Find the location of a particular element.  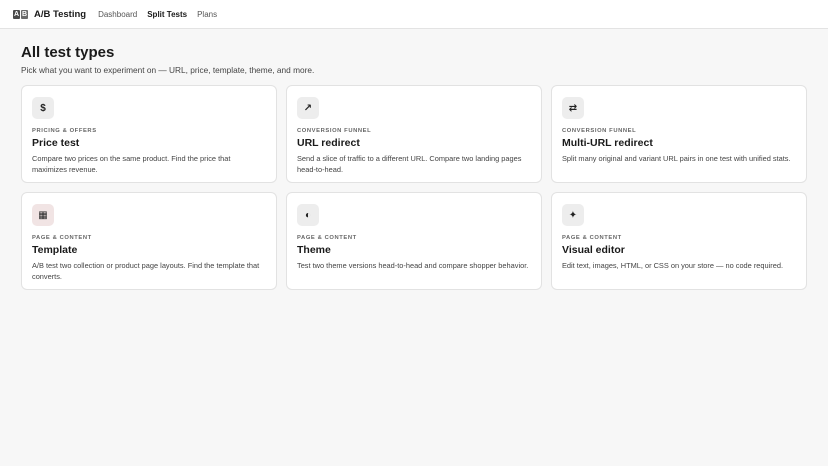

nav-split-tests: Split Tests is located at coordinates (167, 14).